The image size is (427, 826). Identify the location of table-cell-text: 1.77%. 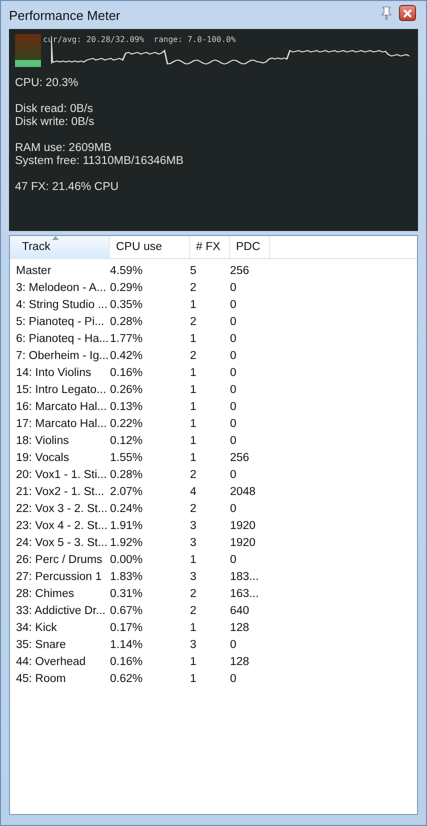
(127, 338).